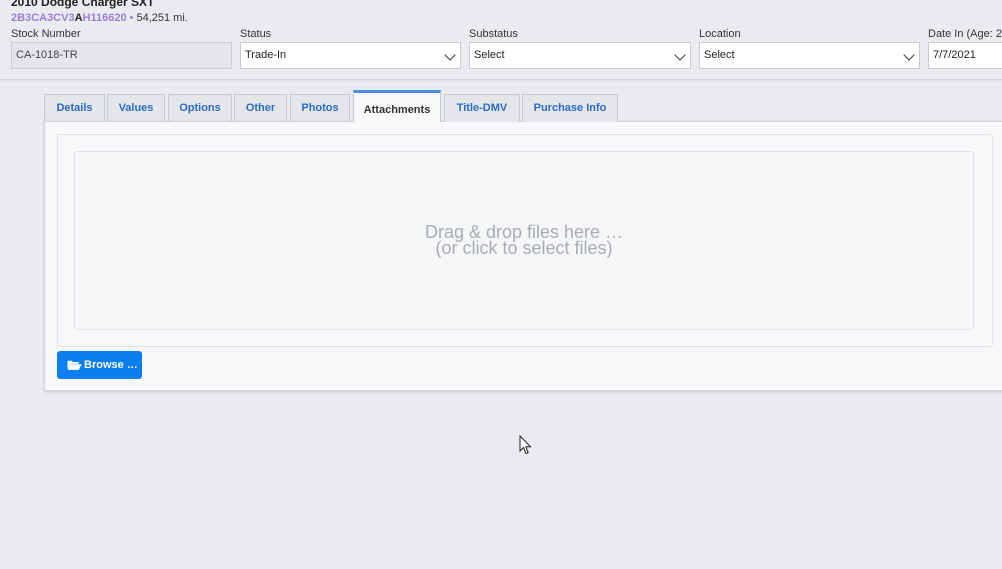 This screenshot has width=1002, height=569. Describe the element at coordinates (162, 18) in the screenshot. I see `mileage: 54,251 mi.` at that location.